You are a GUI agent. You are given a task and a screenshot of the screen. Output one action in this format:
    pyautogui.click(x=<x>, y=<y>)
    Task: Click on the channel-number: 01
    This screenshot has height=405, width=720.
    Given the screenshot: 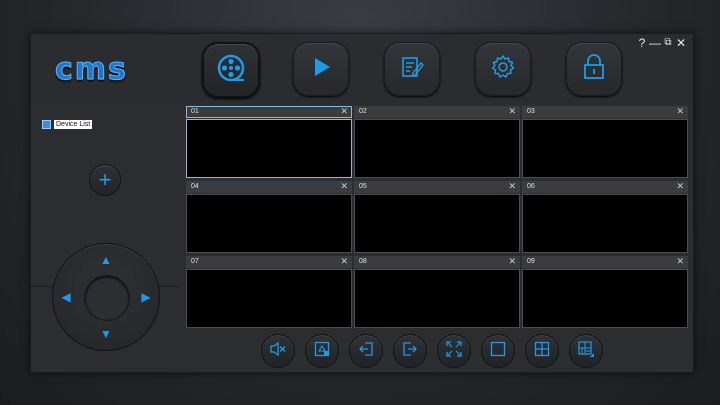 What is the action you would take?
    pyautogui.click(x=195, y=111)
    